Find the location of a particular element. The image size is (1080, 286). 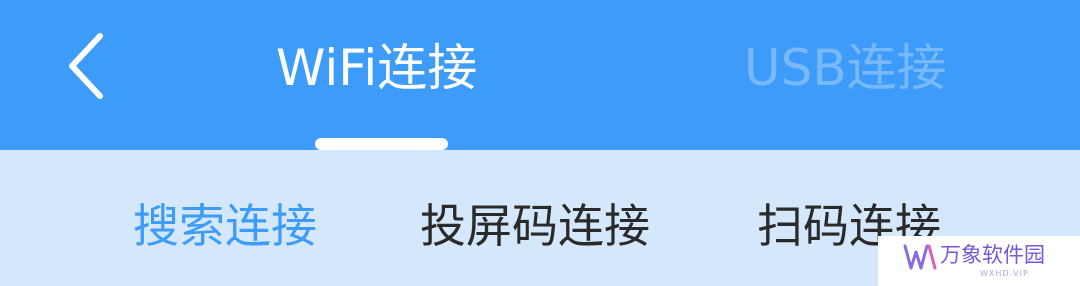

subtab-cast-code-connection: 投屏码连接 is located at coordinates (535, 226).